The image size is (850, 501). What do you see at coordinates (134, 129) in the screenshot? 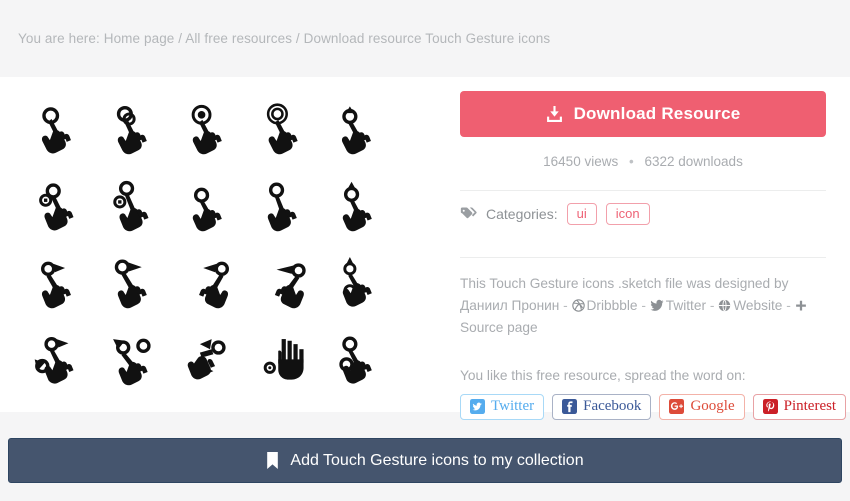
I see `tap-hold-icon` at bounding box center [134, 129].